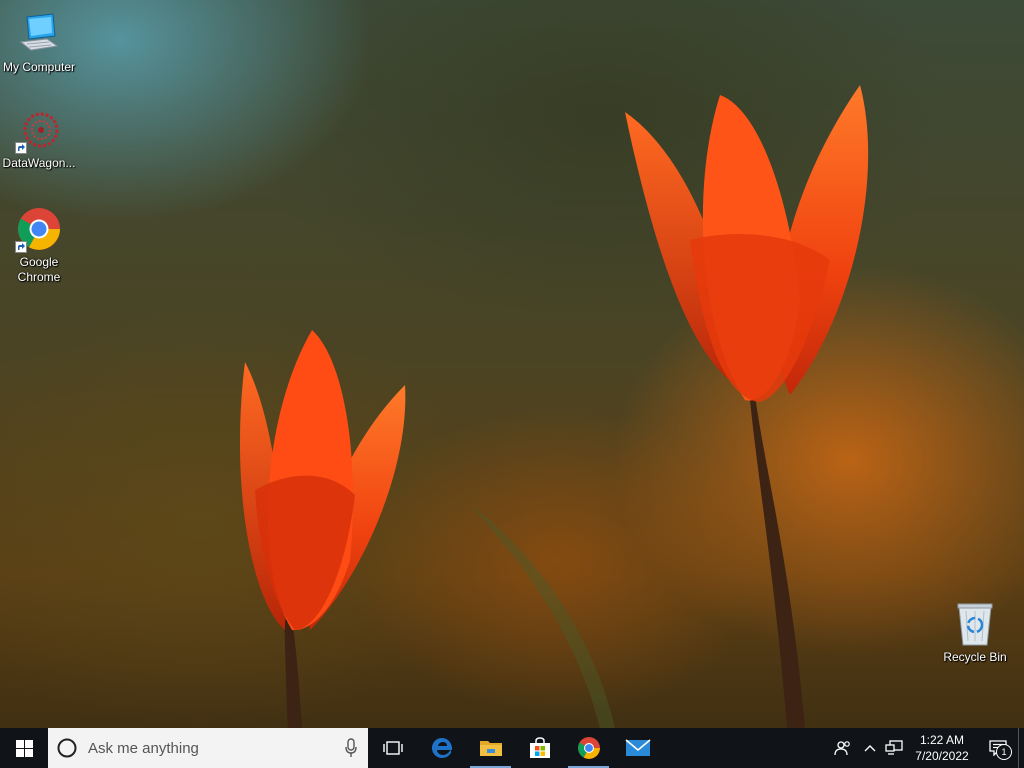  What do you see at coordinates (843, 748) in the screenshot?
I see `people-icon` at bounding box center [843, 748].